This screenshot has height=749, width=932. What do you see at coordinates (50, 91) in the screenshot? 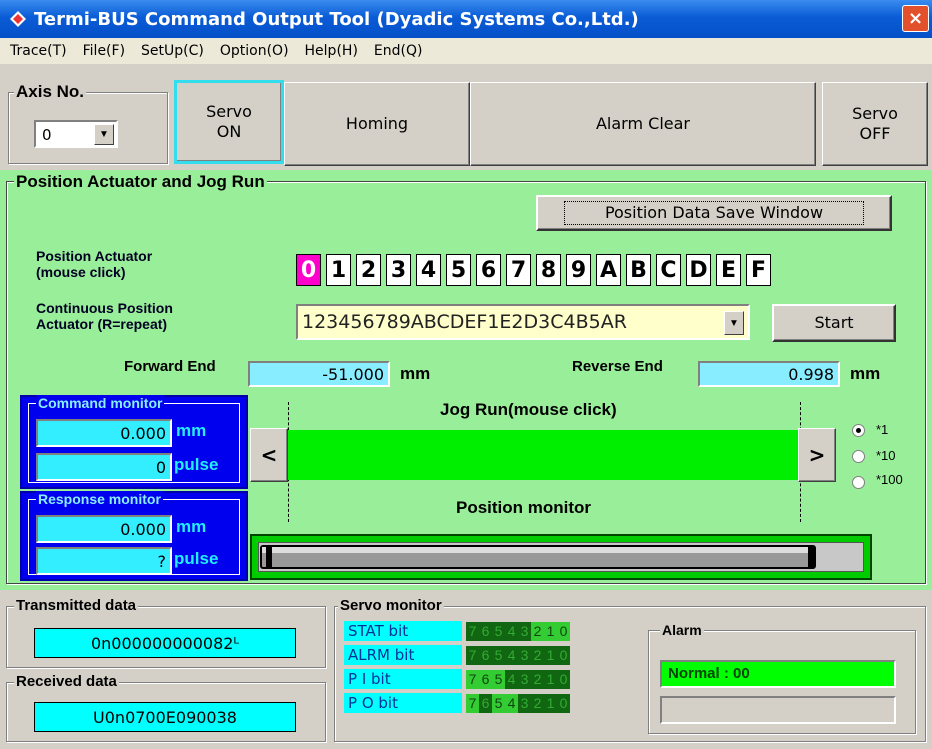
I see `axis-label: Axis No.` at bounding box center [50, 91].